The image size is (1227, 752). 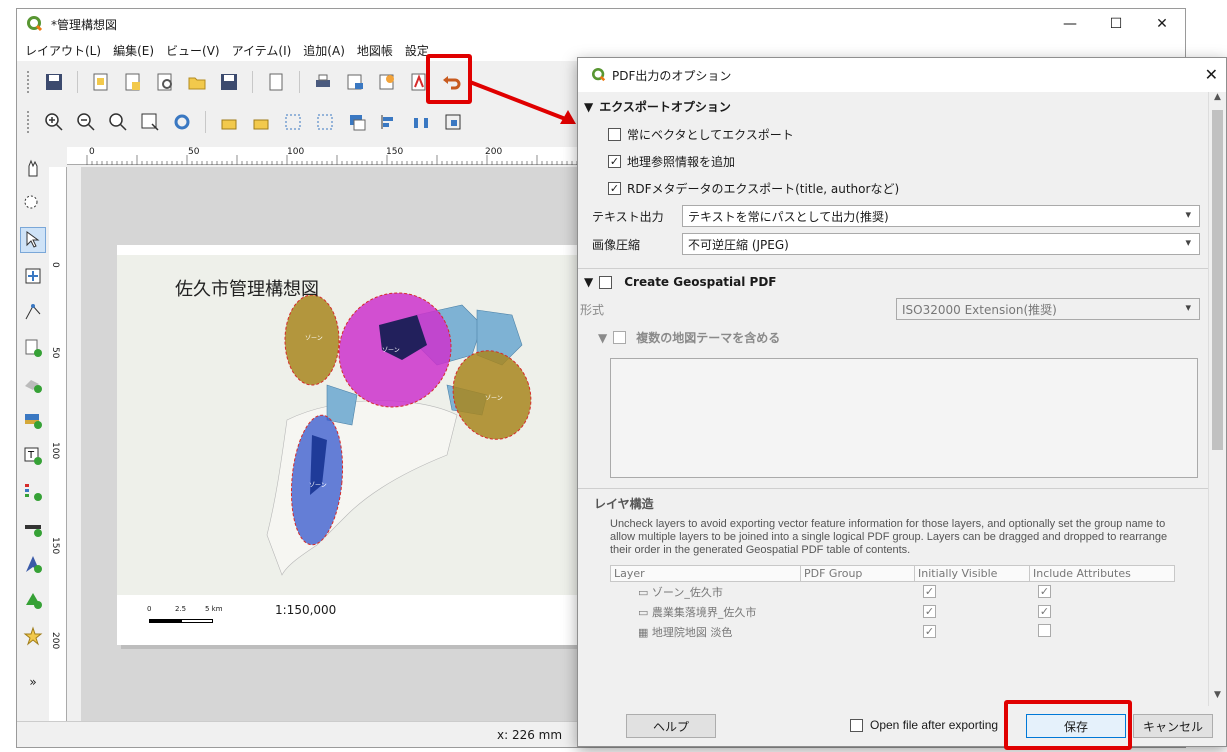 I want to click on add-picture-icon, so click(x=33, y=420).